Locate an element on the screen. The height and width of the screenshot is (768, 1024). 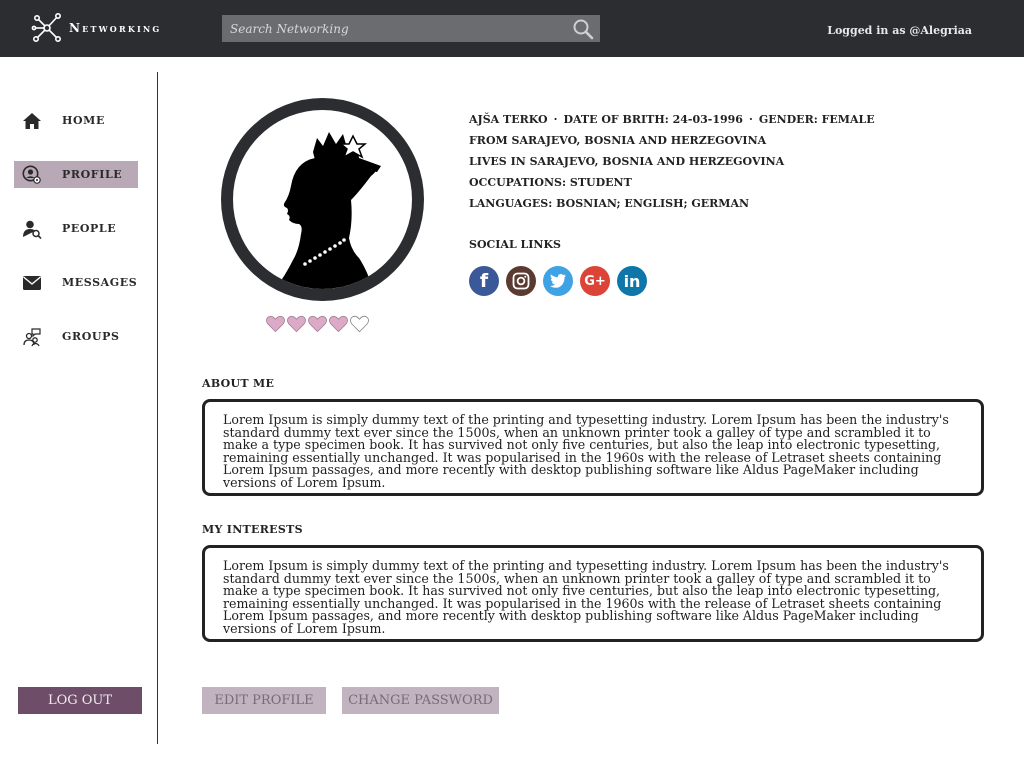
facebook-icon: f is located at coordinates (484, 281).